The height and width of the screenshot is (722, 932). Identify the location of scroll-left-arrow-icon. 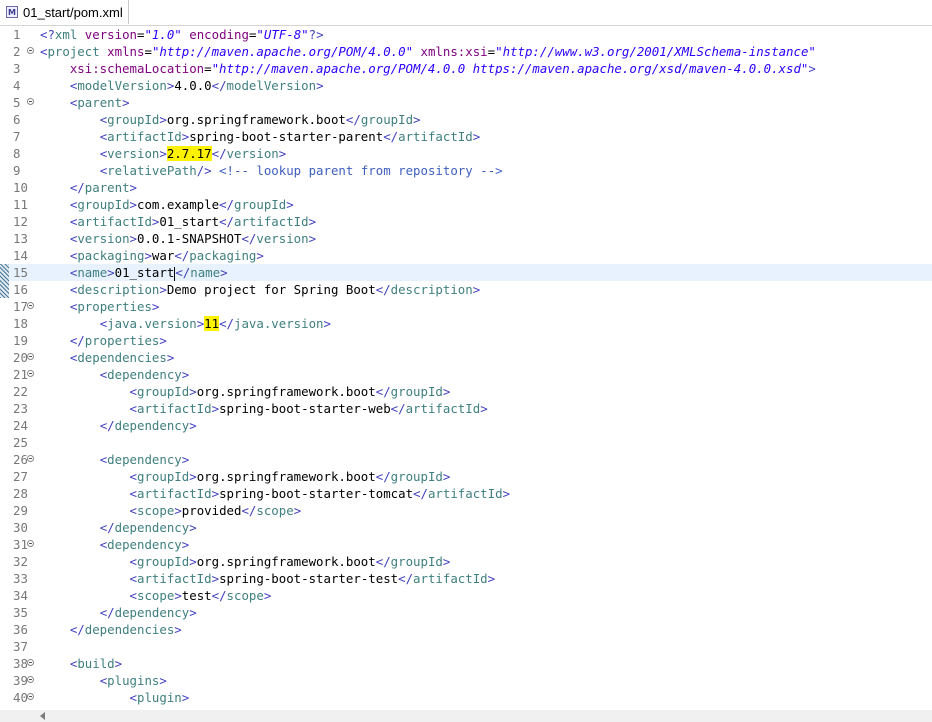
(42, 716).